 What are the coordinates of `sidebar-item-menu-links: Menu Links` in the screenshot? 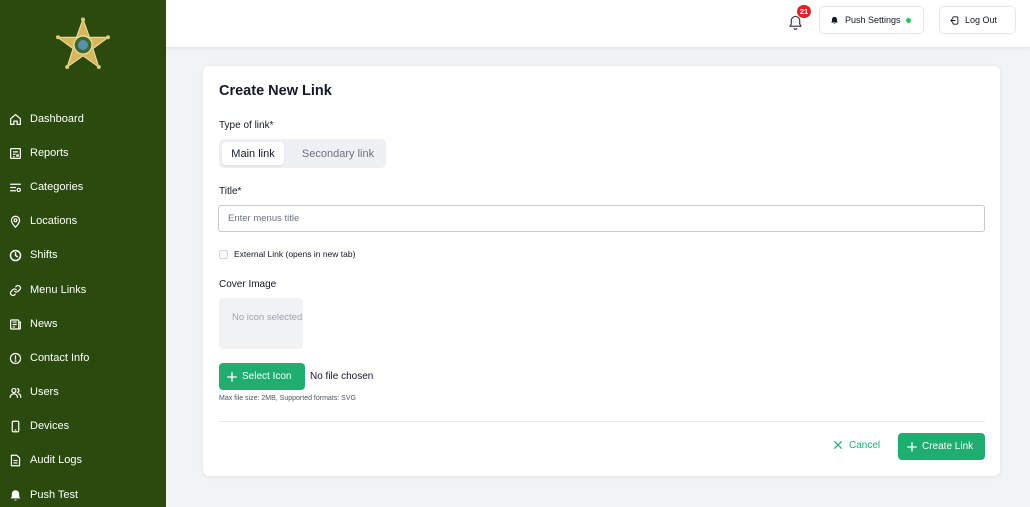 It's located at (83, 290).